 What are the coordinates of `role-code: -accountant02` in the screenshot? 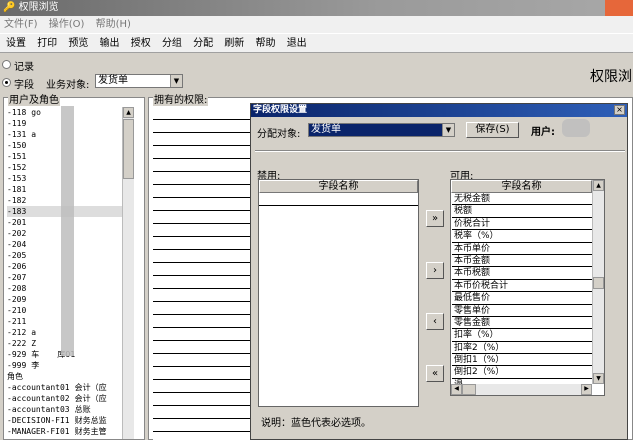 It's located at (38, 398).